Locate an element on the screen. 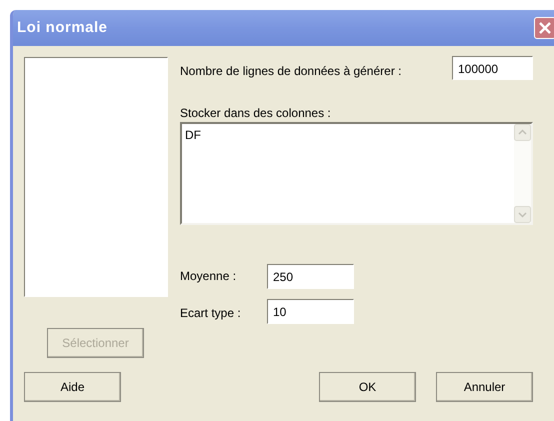 This screenshot has height=421, width=554. close-icon is located at coordinates (545, 28).